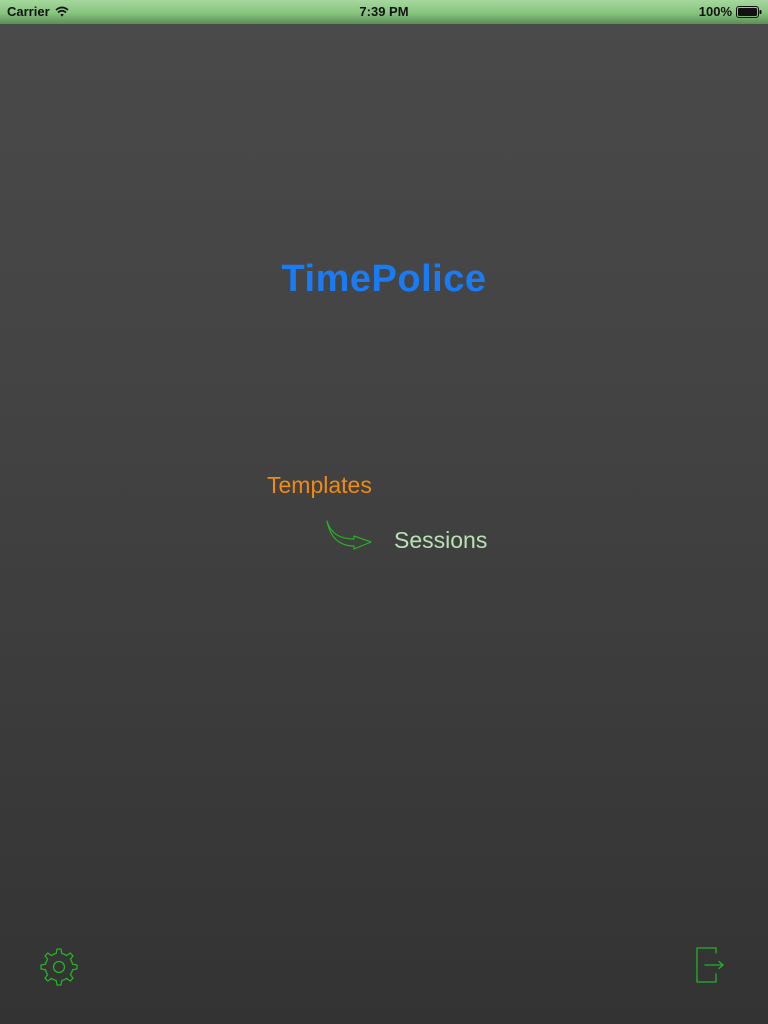 Image resolution: width=768 pixels, height=1024 pixels. What do you see at coordinates (710, 965) in the screenshot?
I see `logout-button` at bounding box center [710, 965].